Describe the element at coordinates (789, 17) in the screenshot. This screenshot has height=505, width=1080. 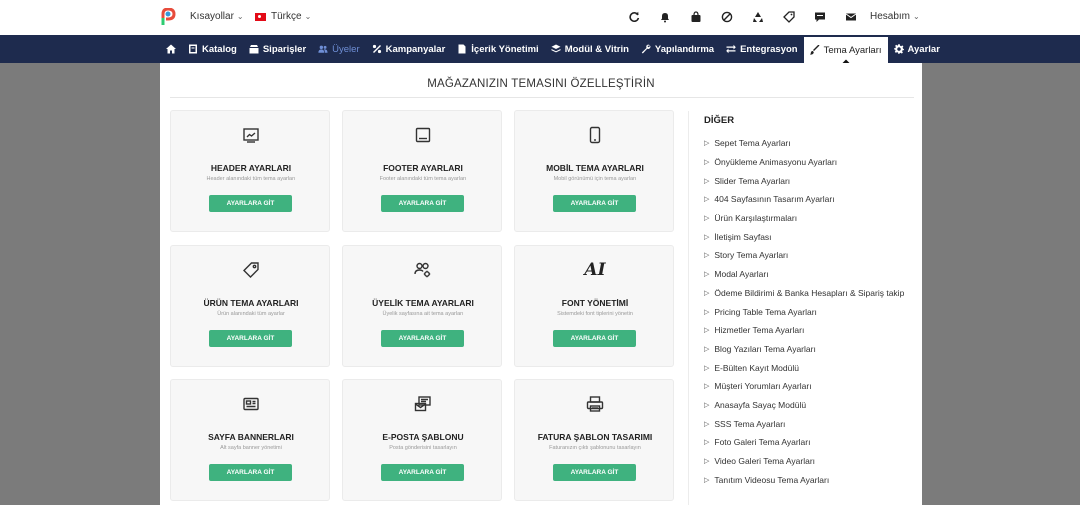
I see `tag-icon` at that location.